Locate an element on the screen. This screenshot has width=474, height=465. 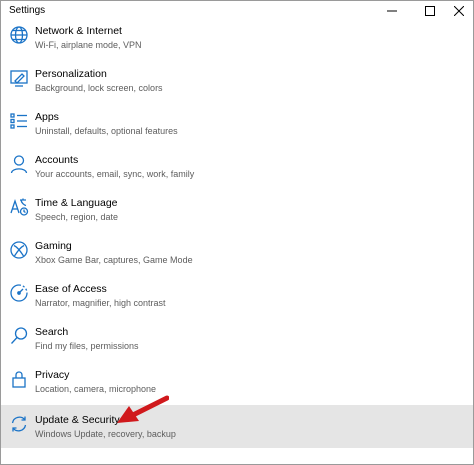
minimize-icon is located at coordinates (392, 11).